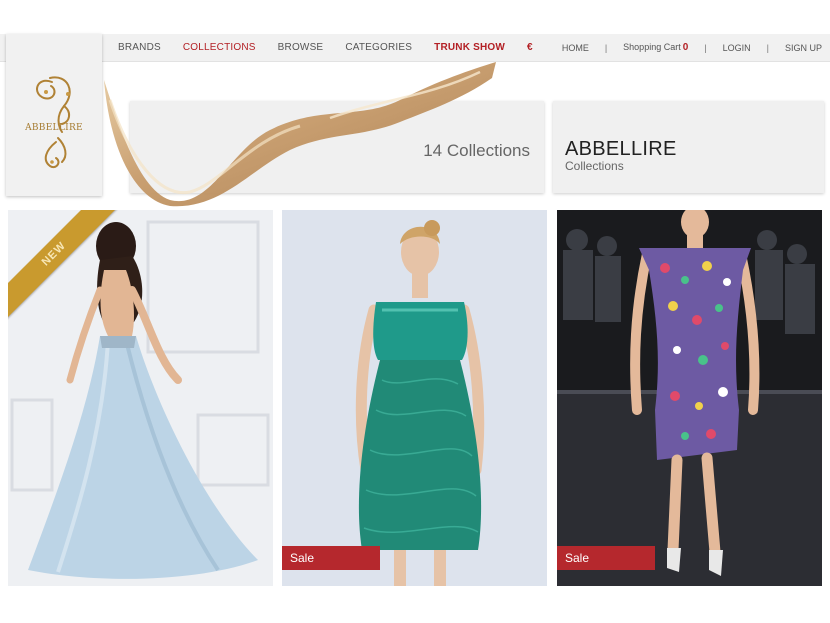 Image resolution: width=830 pixels, height=623 pixels. What do you see at coordinates (469, 47) in the screenshot?
I see `nav-trunk-show: TRUNK SHOW` at bounding box center [469, 47].